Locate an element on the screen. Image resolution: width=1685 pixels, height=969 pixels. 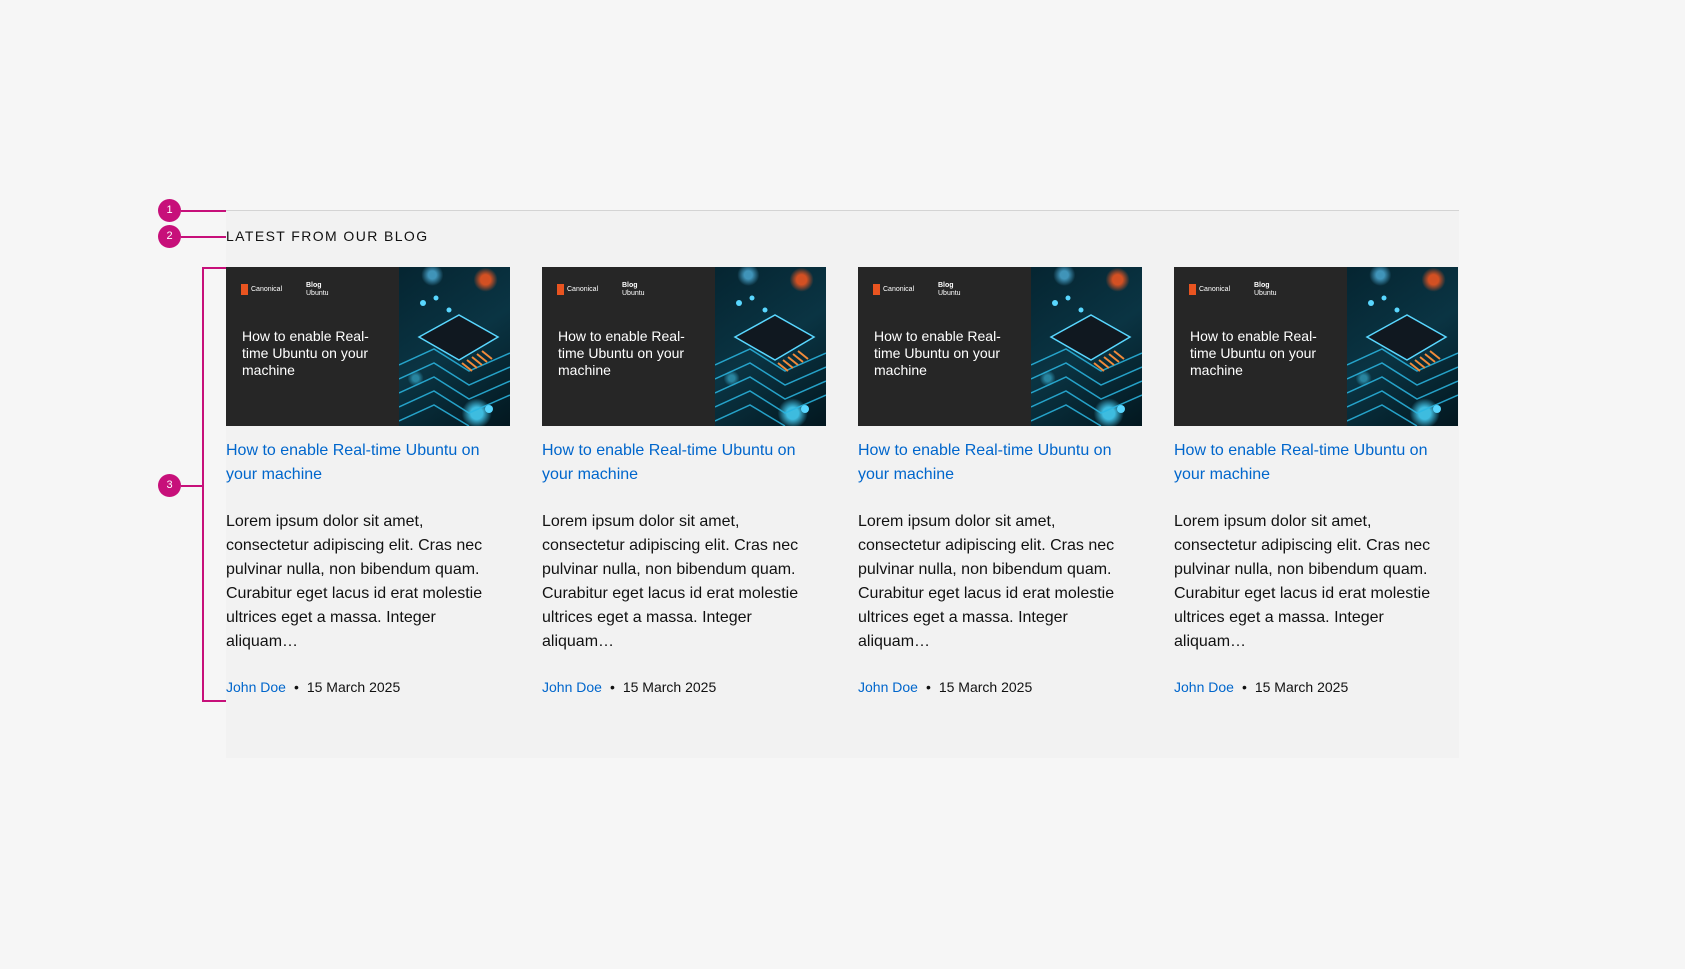
annotation-marker-2: 2 is located at coordinates (169, 236).